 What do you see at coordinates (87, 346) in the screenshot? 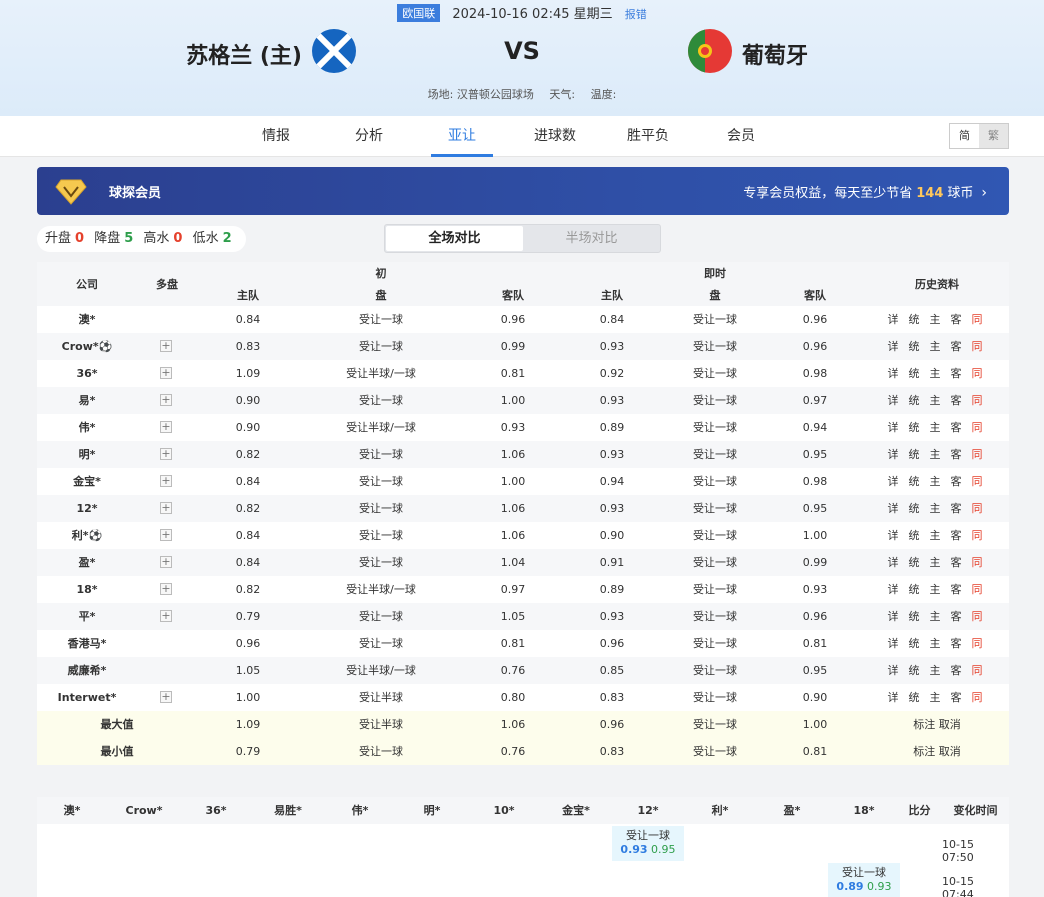
I see `company-name: Crow*⚽` at bounding box center [87, 346].